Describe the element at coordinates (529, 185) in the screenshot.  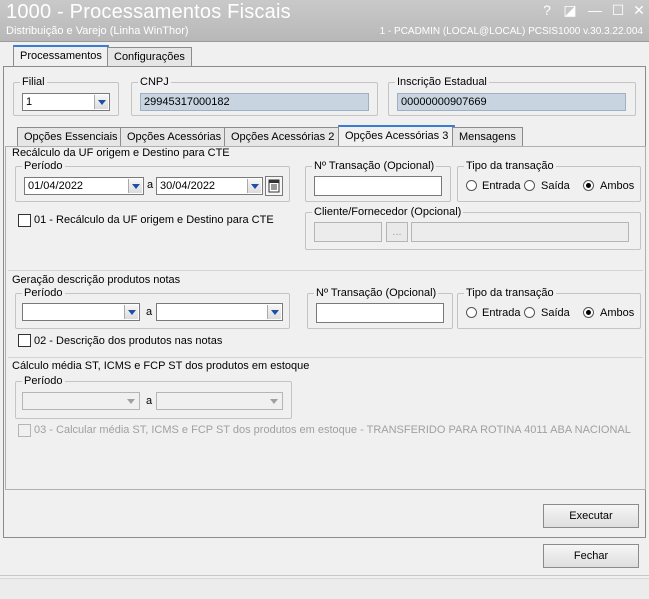
I see `section1-radio-saida` at that location.